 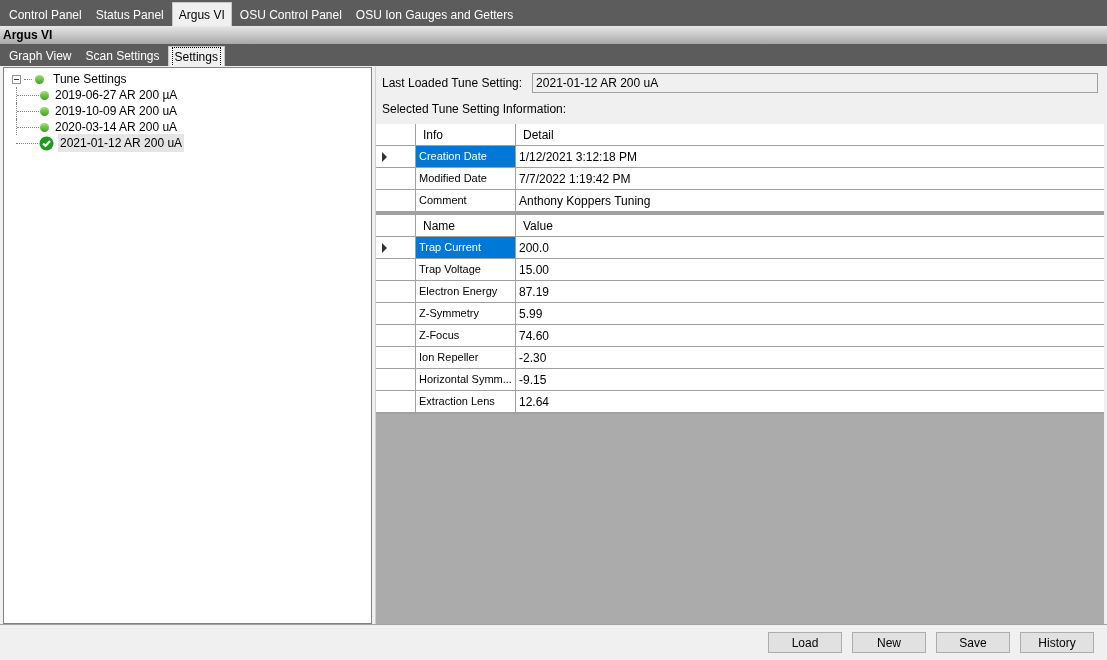 I want to click on table-cell-text: 200.0, so click(x=534, y=248).